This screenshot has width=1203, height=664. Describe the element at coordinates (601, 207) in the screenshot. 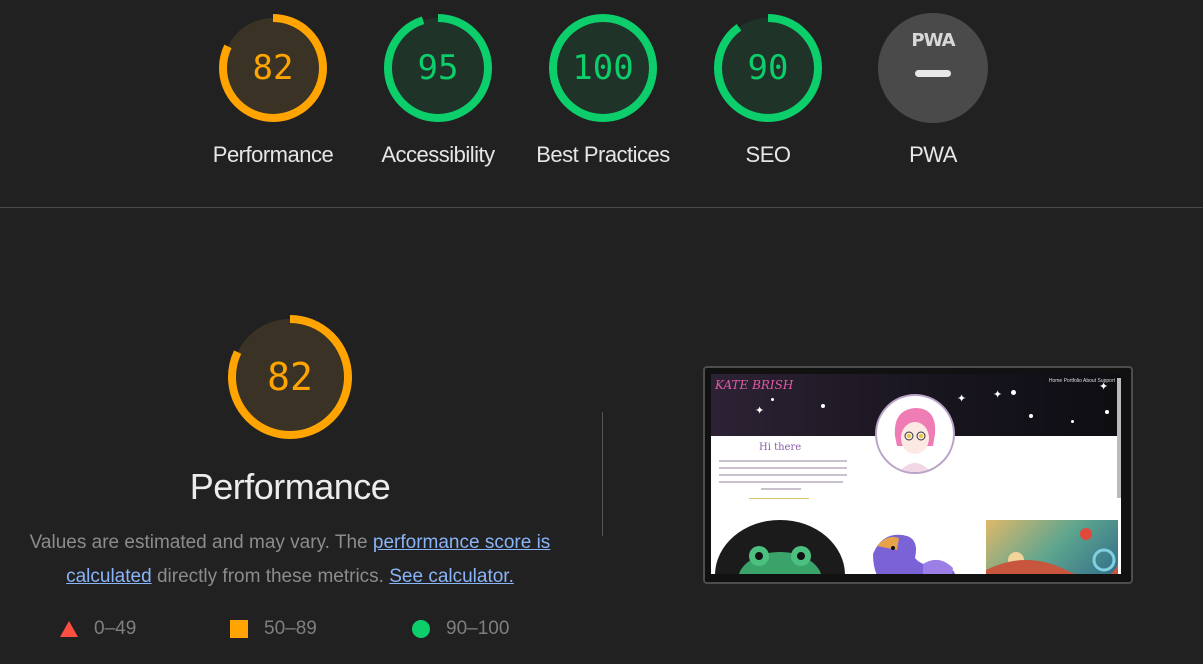

I see `section-divider` at that location.